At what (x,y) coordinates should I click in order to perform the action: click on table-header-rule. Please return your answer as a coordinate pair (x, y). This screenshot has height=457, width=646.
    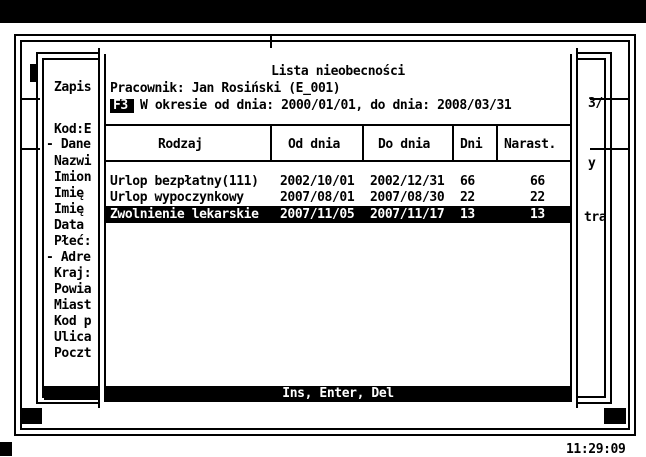
    Looking at the image, I should click on (338, 161).